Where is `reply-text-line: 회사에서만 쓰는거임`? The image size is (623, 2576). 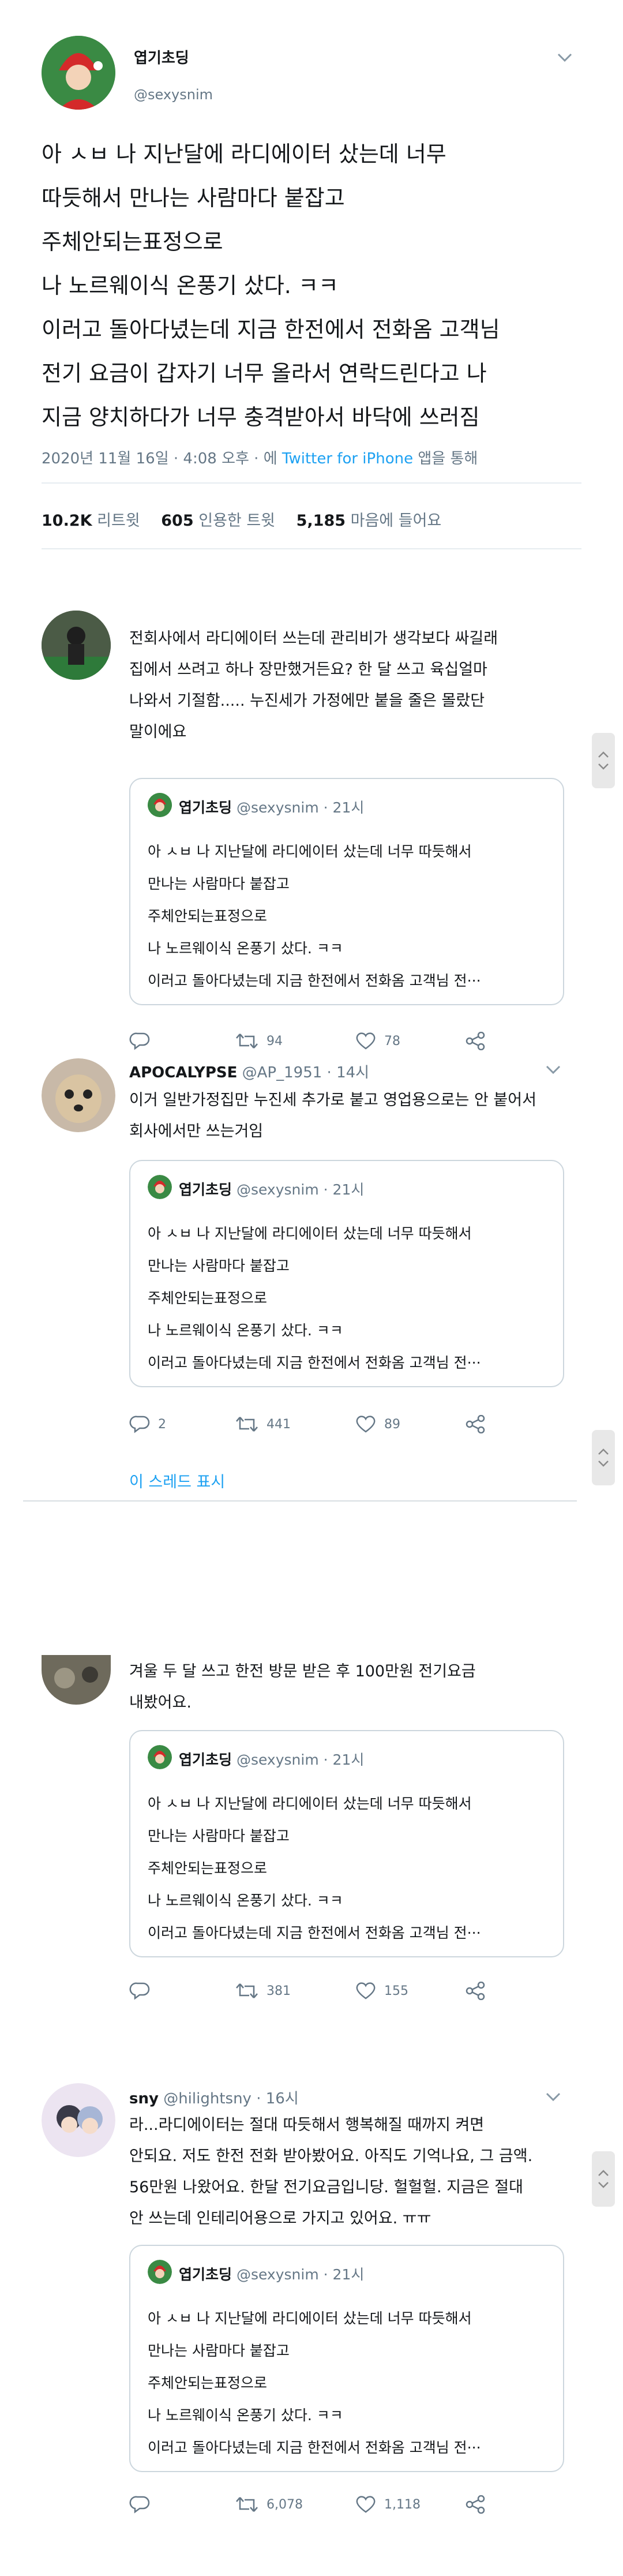
reply-text-line: 회사에서만 쓰는거임 is located at coordinates (196, 1131).